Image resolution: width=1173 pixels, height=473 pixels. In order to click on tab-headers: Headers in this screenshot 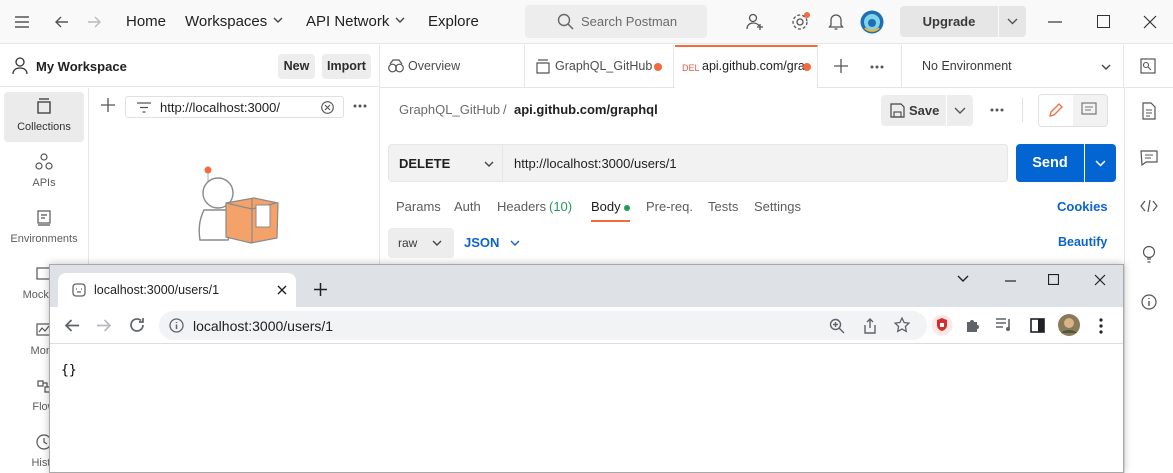, I will do `click(521, 206)`.